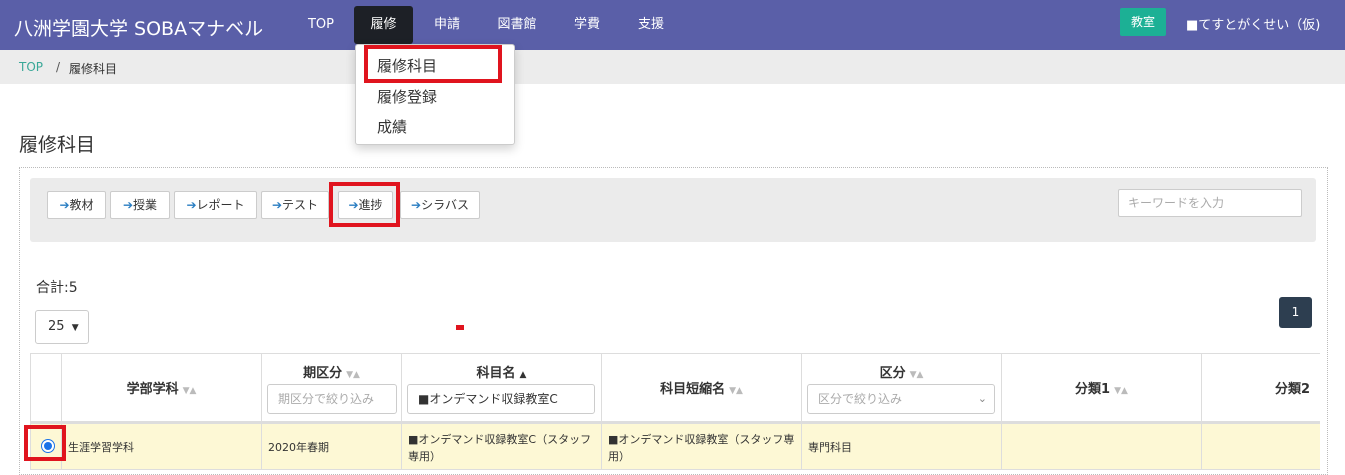 The image size is (1345, 475). I want to click on column-header-short-name: 科目短縮名 ▼▲, so click(702, 388).